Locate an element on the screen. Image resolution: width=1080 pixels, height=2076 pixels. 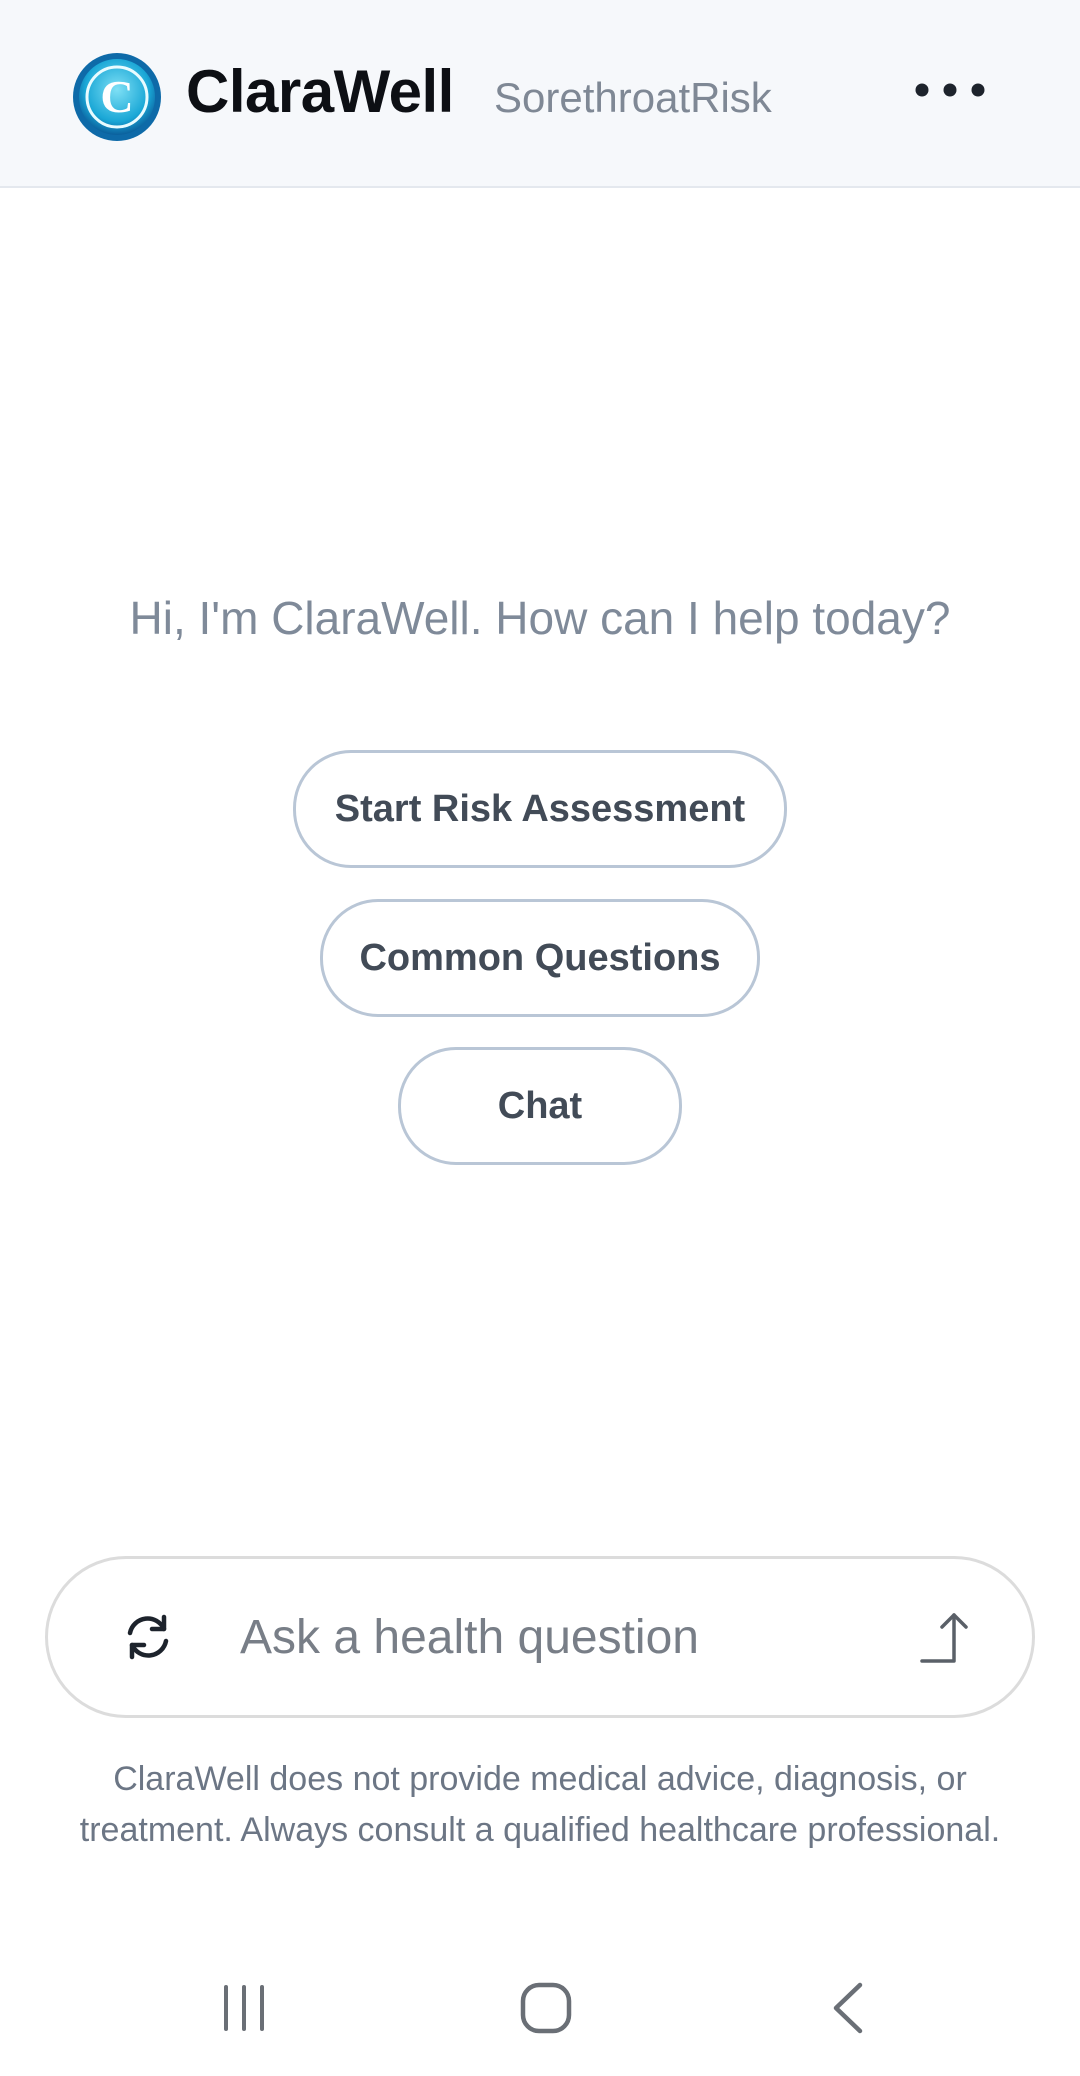
recent-apps-button is located at coordinates (244, 2008).